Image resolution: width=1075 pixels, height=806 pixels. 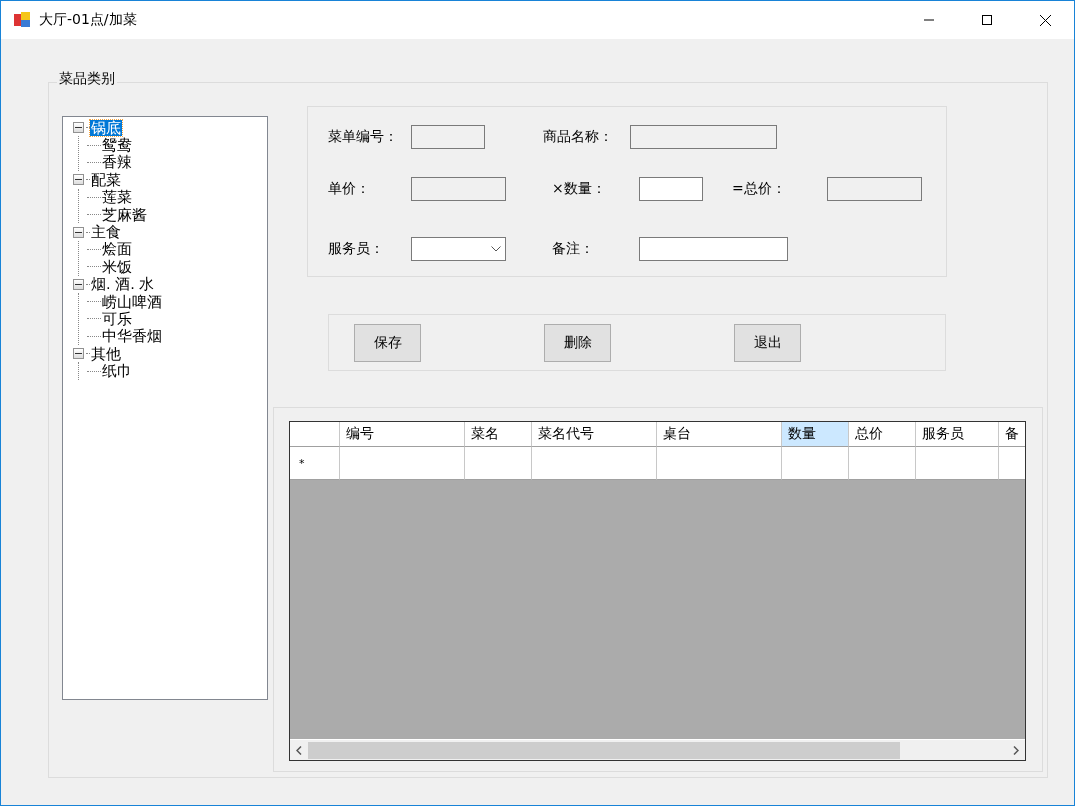 I want to click on column-header: 总价, so click(x=882, y=434).